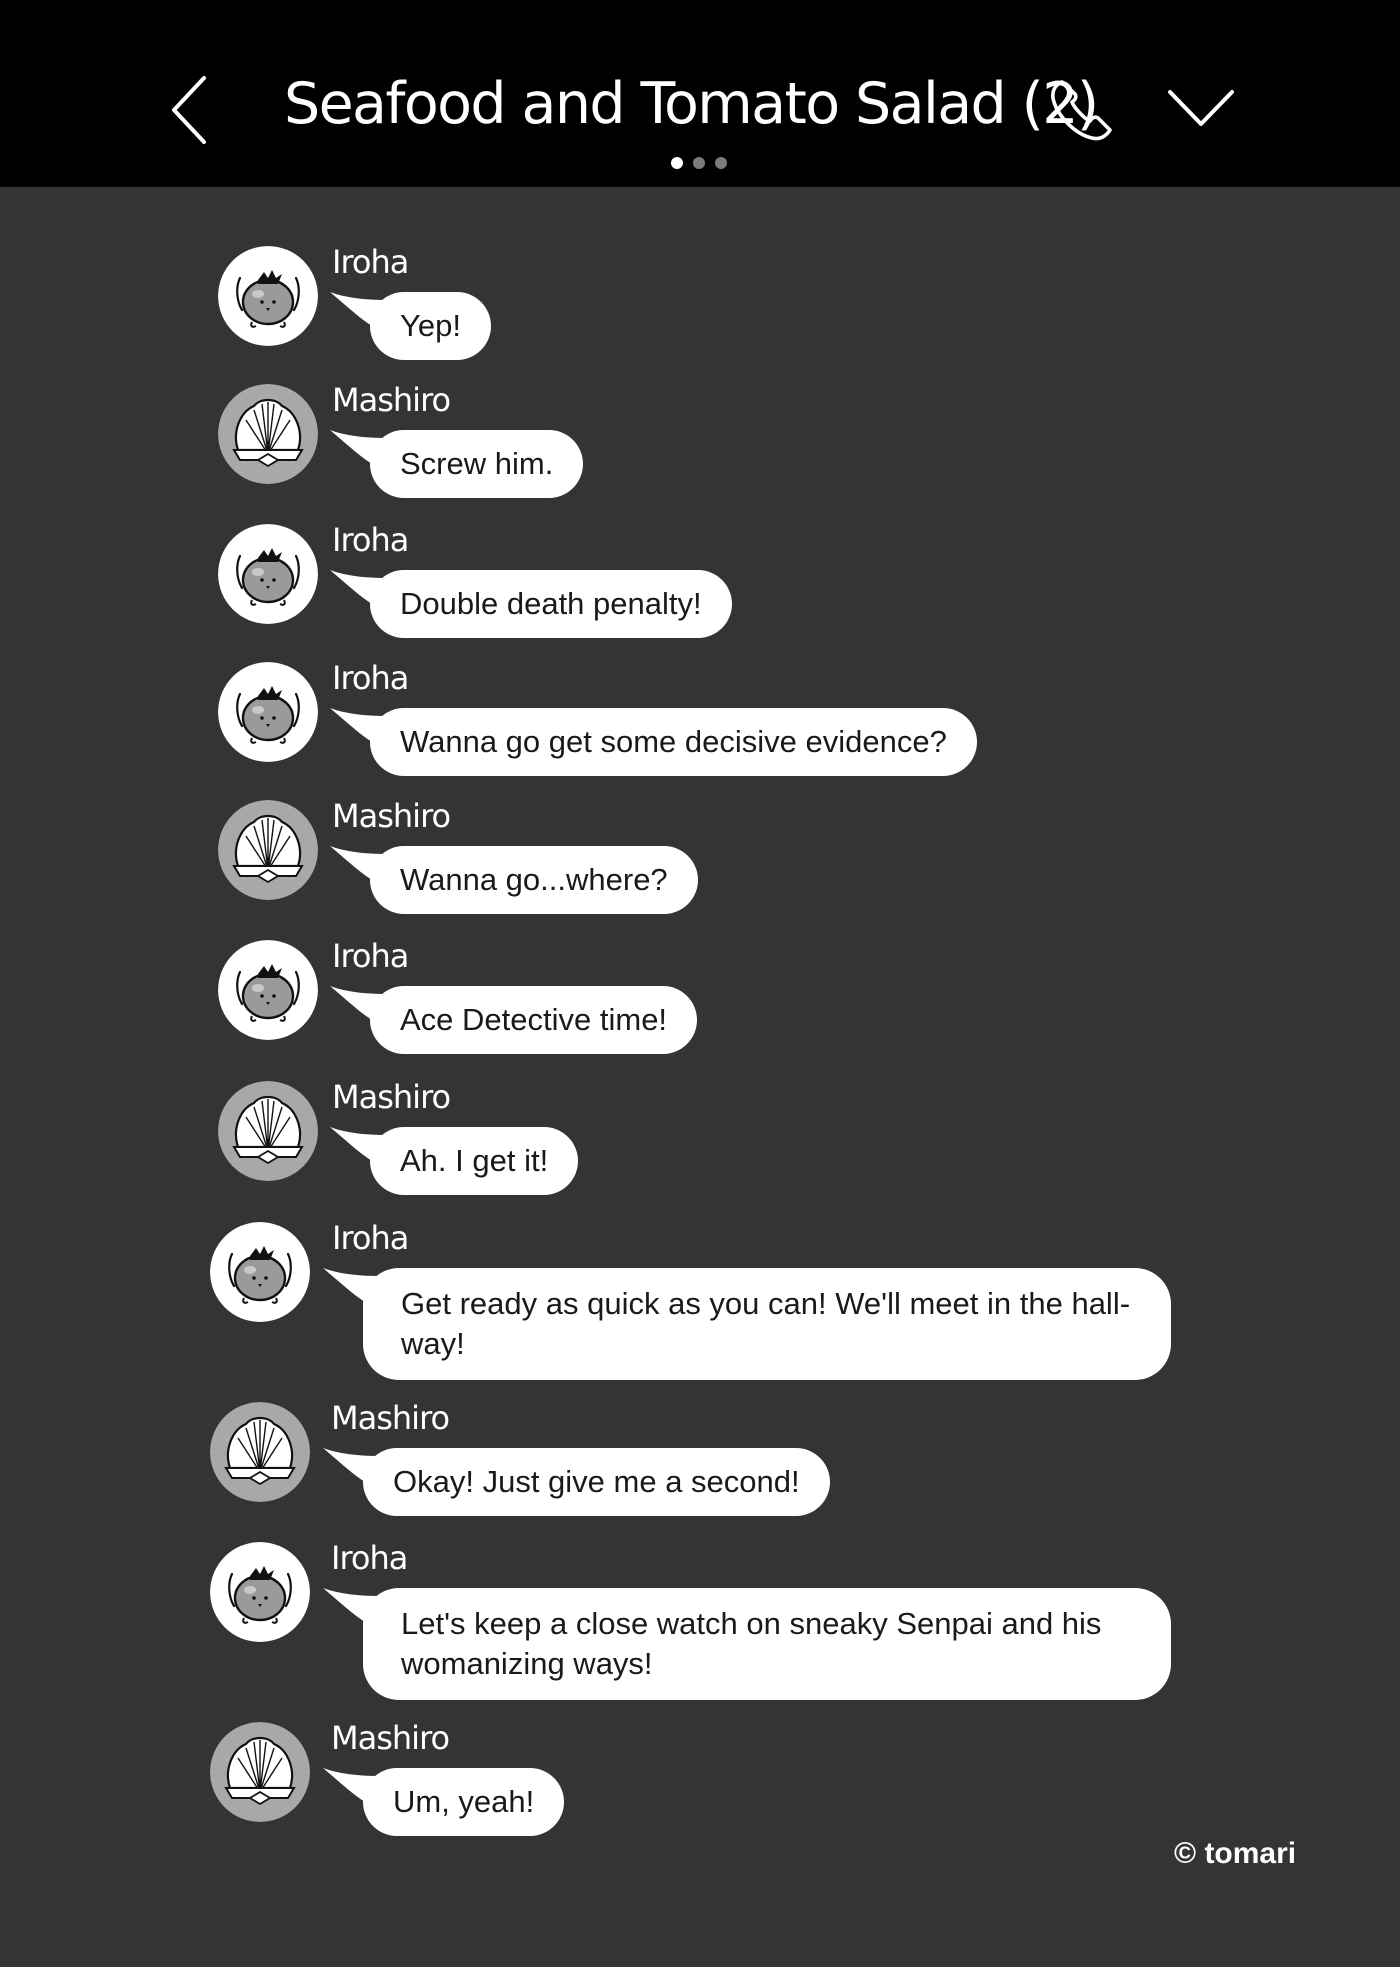  Describe the element at coordinates (474, 1161) in the screenshot. I see `message-bubble: Ah. I get it!` at that location.